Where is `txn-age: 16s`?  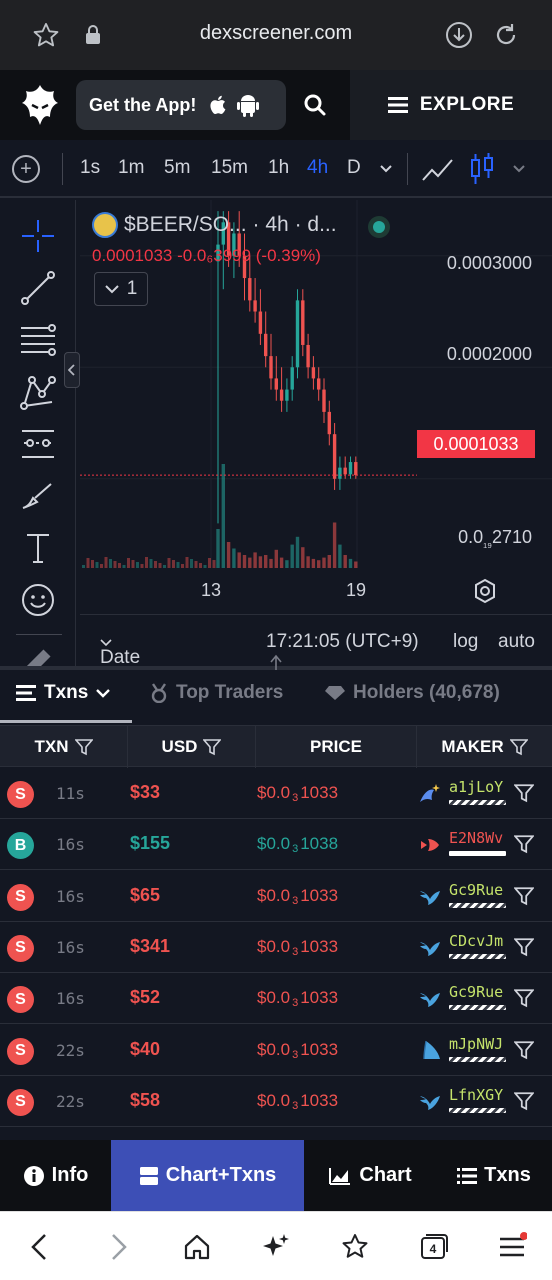 txn-age: 16s is located at coordinates (70, 896).